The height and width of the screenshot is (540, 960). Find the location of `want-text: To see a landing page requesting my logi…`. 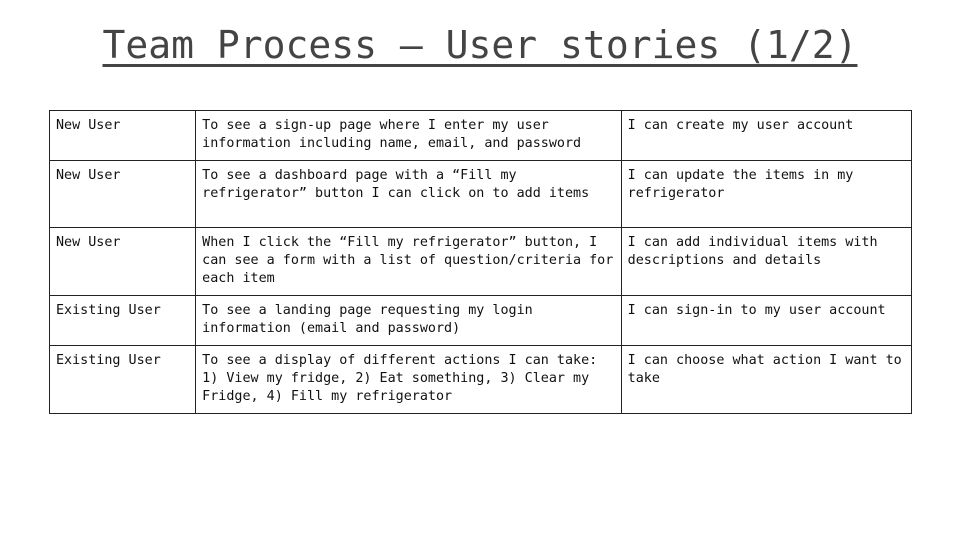

want-text: To see a landing page requesting my logi… is located at coordinates (367, 319).